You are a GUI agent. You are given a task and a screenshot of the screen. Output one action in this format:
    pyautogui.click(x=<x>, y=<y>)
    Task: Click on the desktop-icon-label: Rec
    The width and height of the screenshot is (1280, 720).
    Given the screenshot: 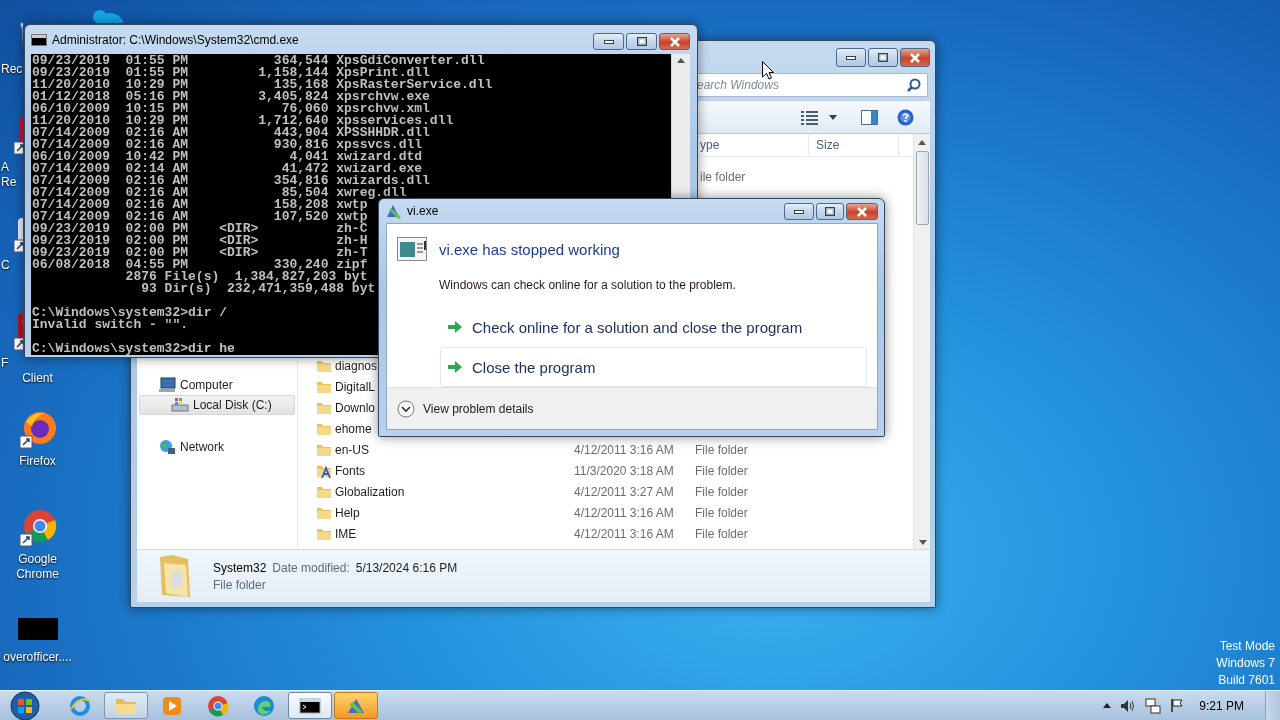 What is the action you would take?
    pyautogui.click(x=11, y=69)
    